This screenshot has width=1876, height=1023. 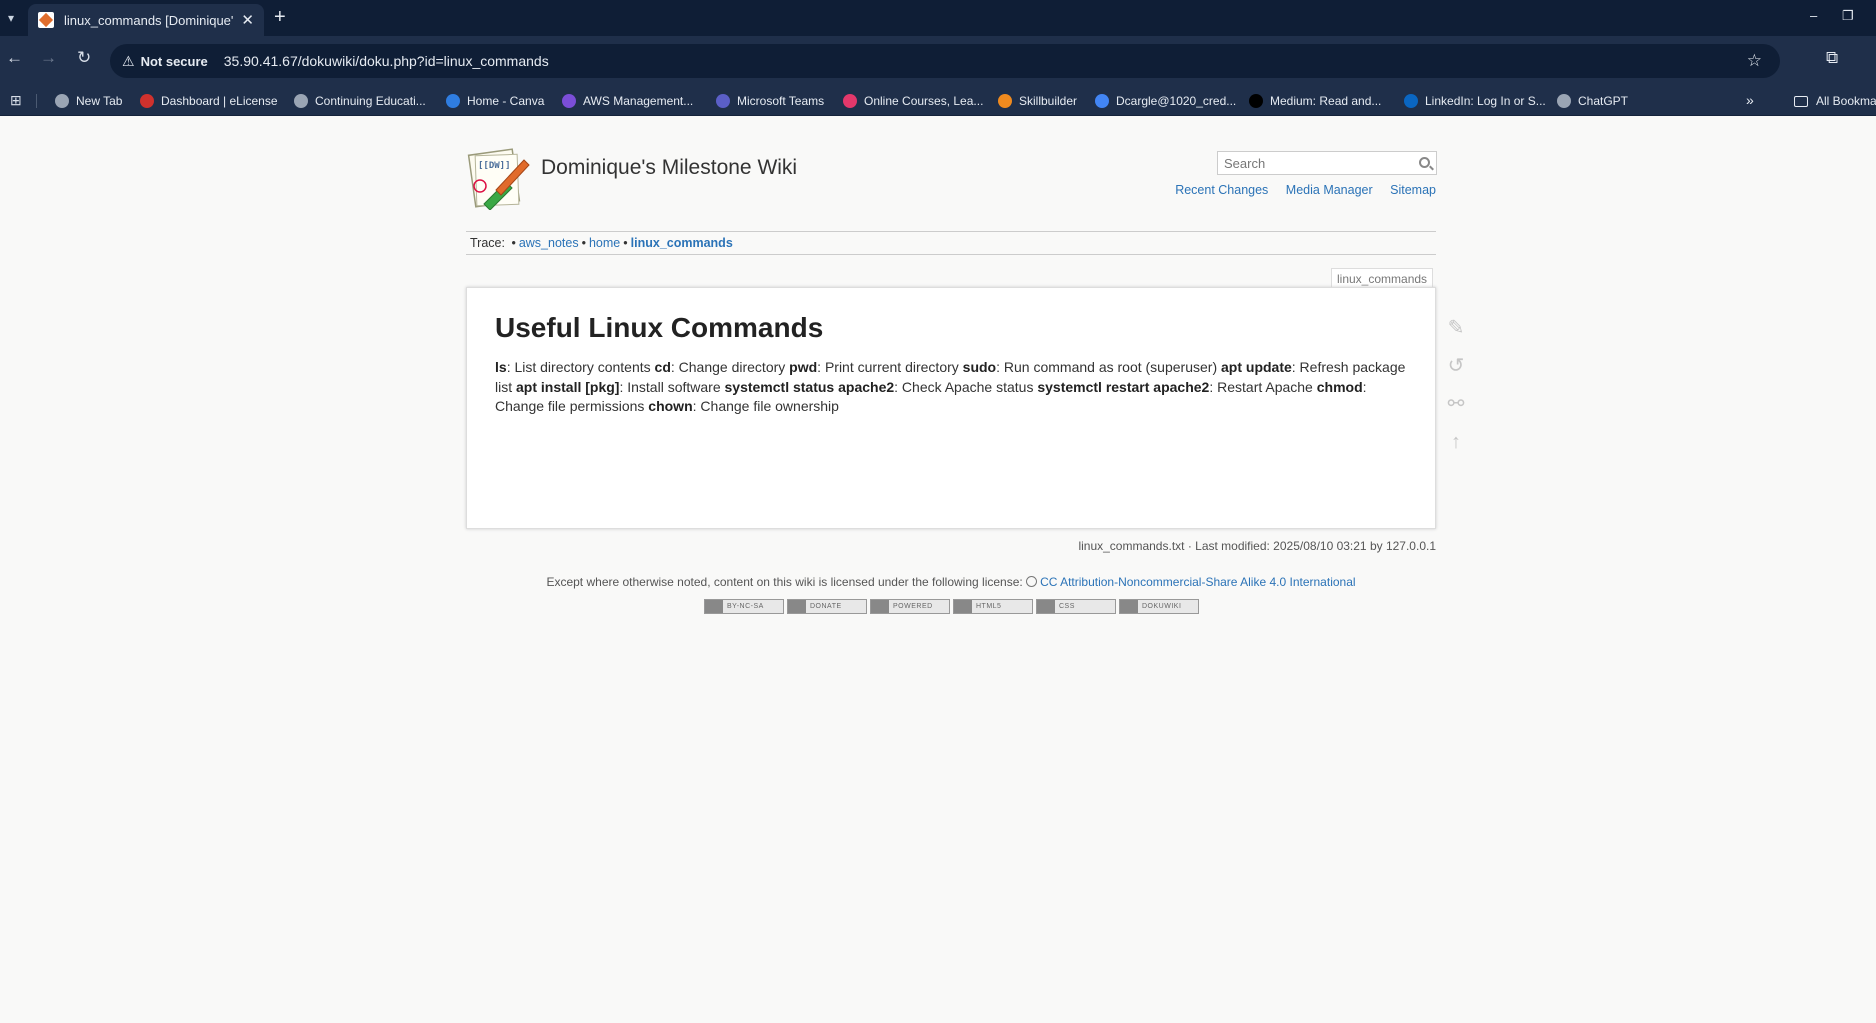 I want to click on command-description: : Check Apache status, so click(x=966, y=386).